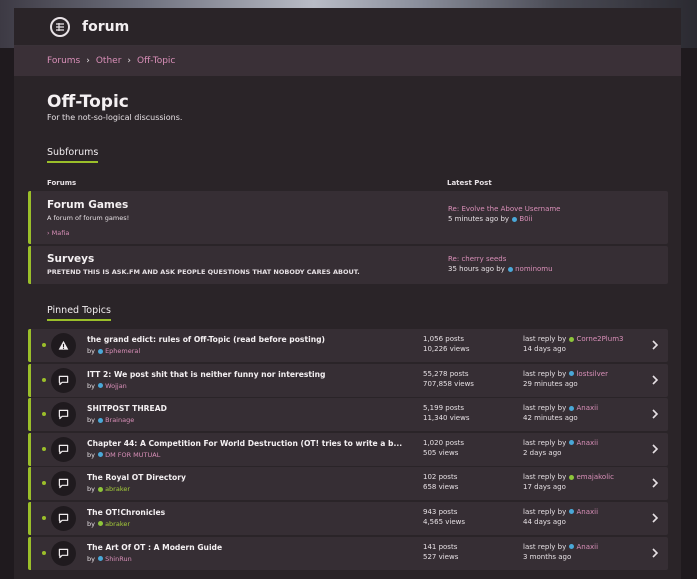 This screenshot has height=579, width=697. Describe the element at coordinates (73, 155) in the screenshot. I see `subforums-heading: Subforums` at that location.